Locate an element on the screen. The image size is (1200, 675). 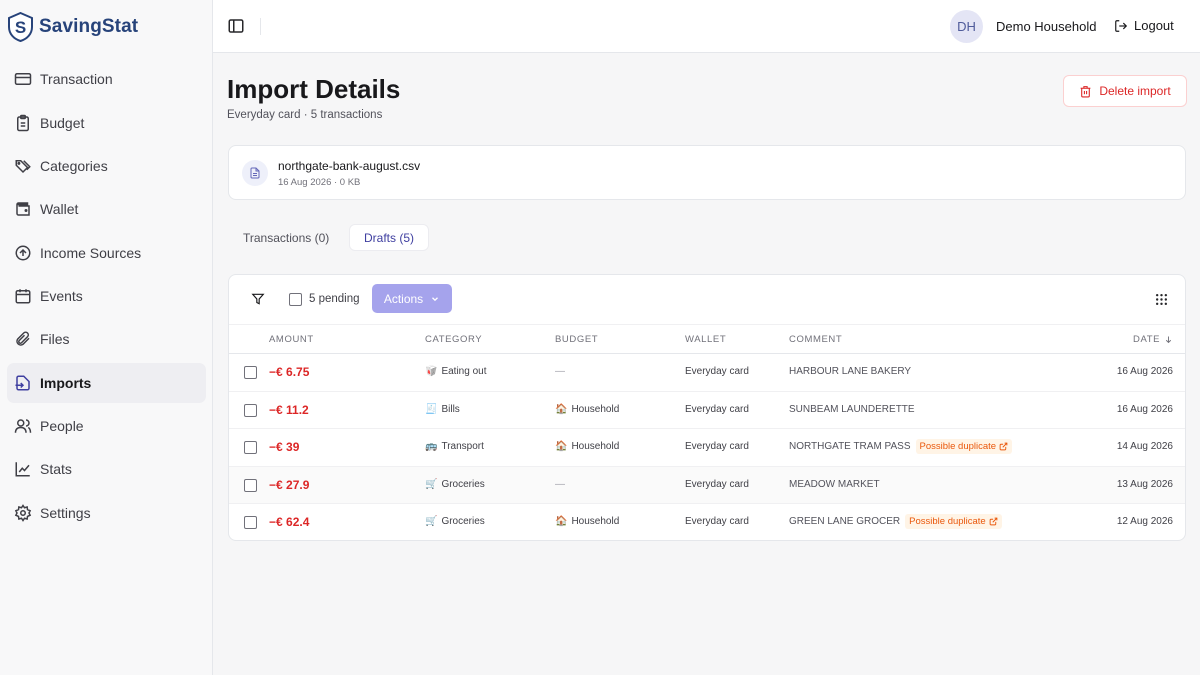
amount-cell: −€ 27.9 is located at coordinates (289, 484).